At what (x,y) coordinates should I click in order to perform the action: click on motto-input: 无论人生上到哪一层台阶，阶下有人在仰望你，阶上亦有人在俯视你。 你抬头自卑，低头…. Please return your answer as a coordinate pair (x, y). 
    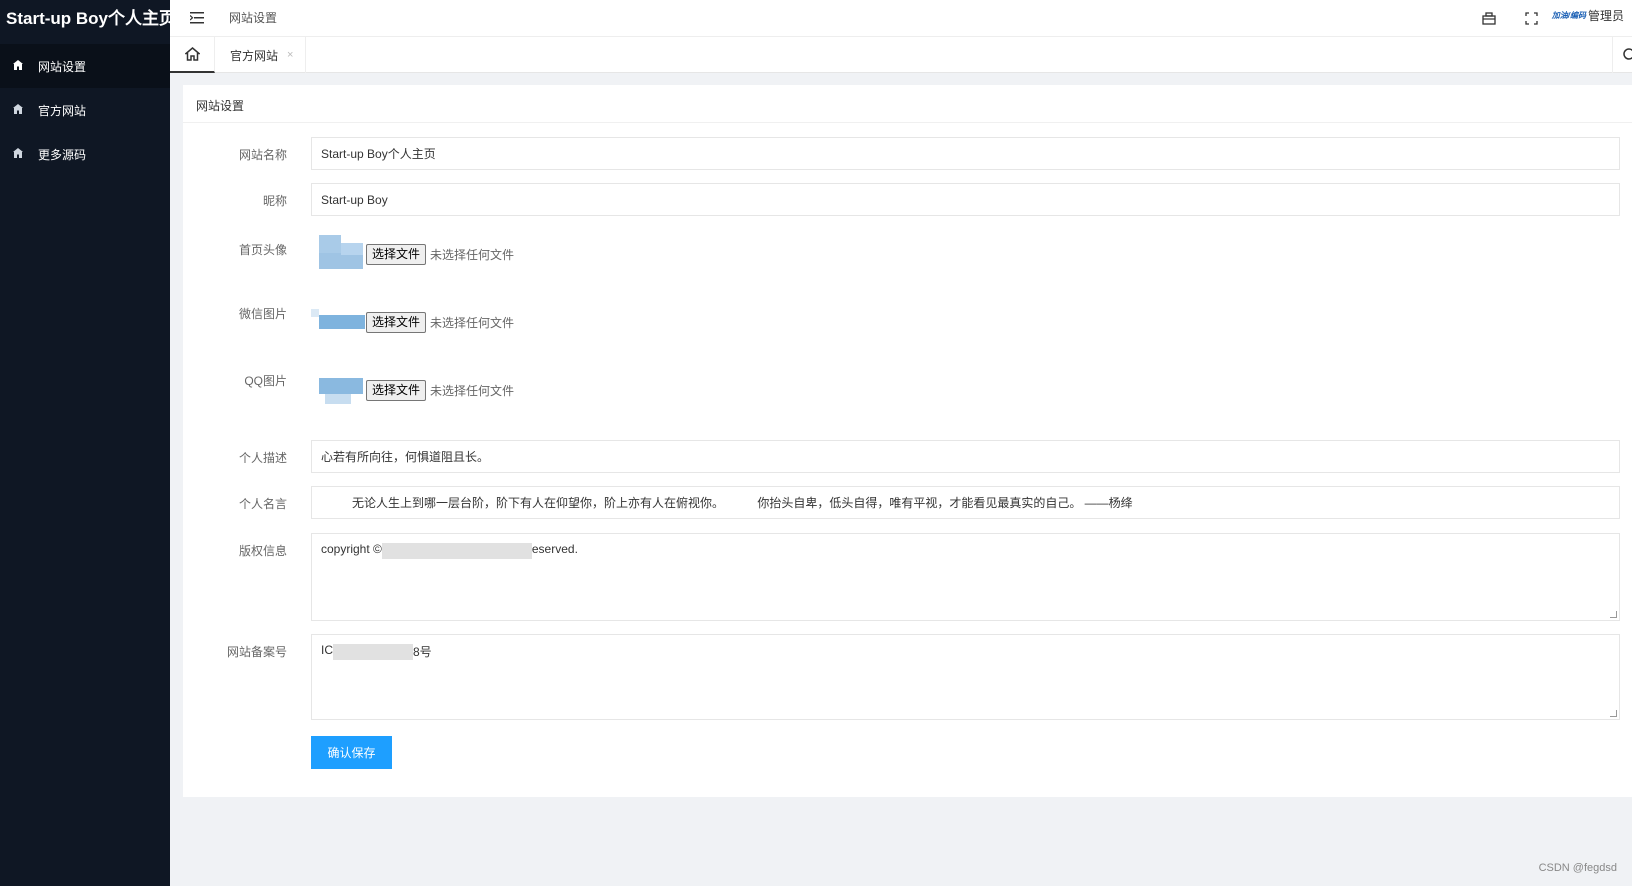
    Looking at the image, I should click on (965, 502).